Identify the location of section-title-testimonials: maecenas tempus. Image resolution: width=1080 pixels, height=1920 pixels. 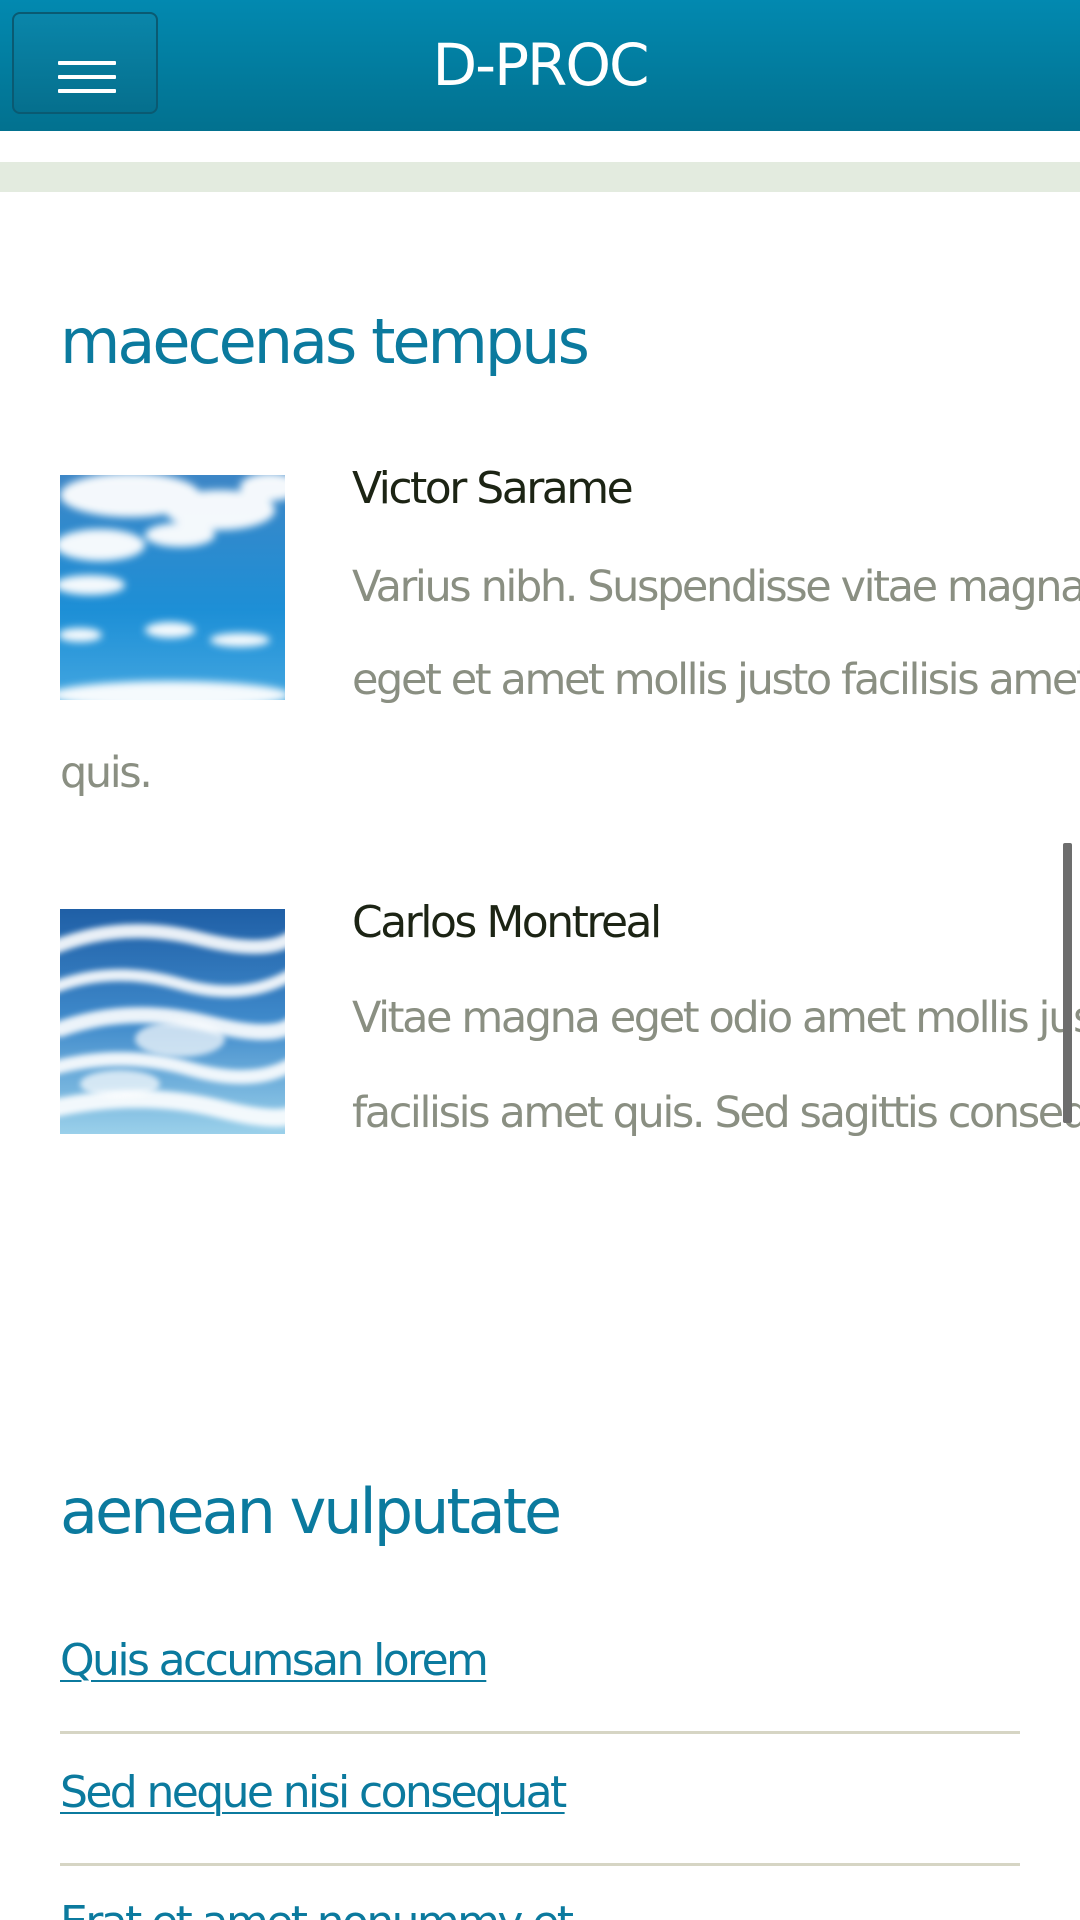
(325, 341).